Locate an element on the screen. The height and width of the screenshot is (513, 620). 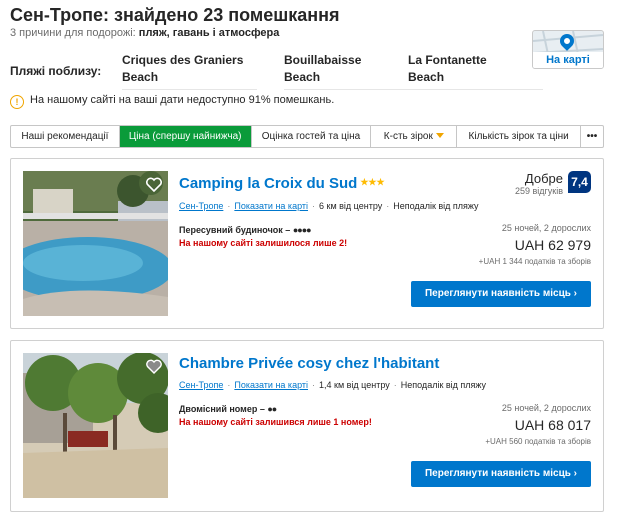
dropdown-arrow-icon is located at coordinates (439, 135).